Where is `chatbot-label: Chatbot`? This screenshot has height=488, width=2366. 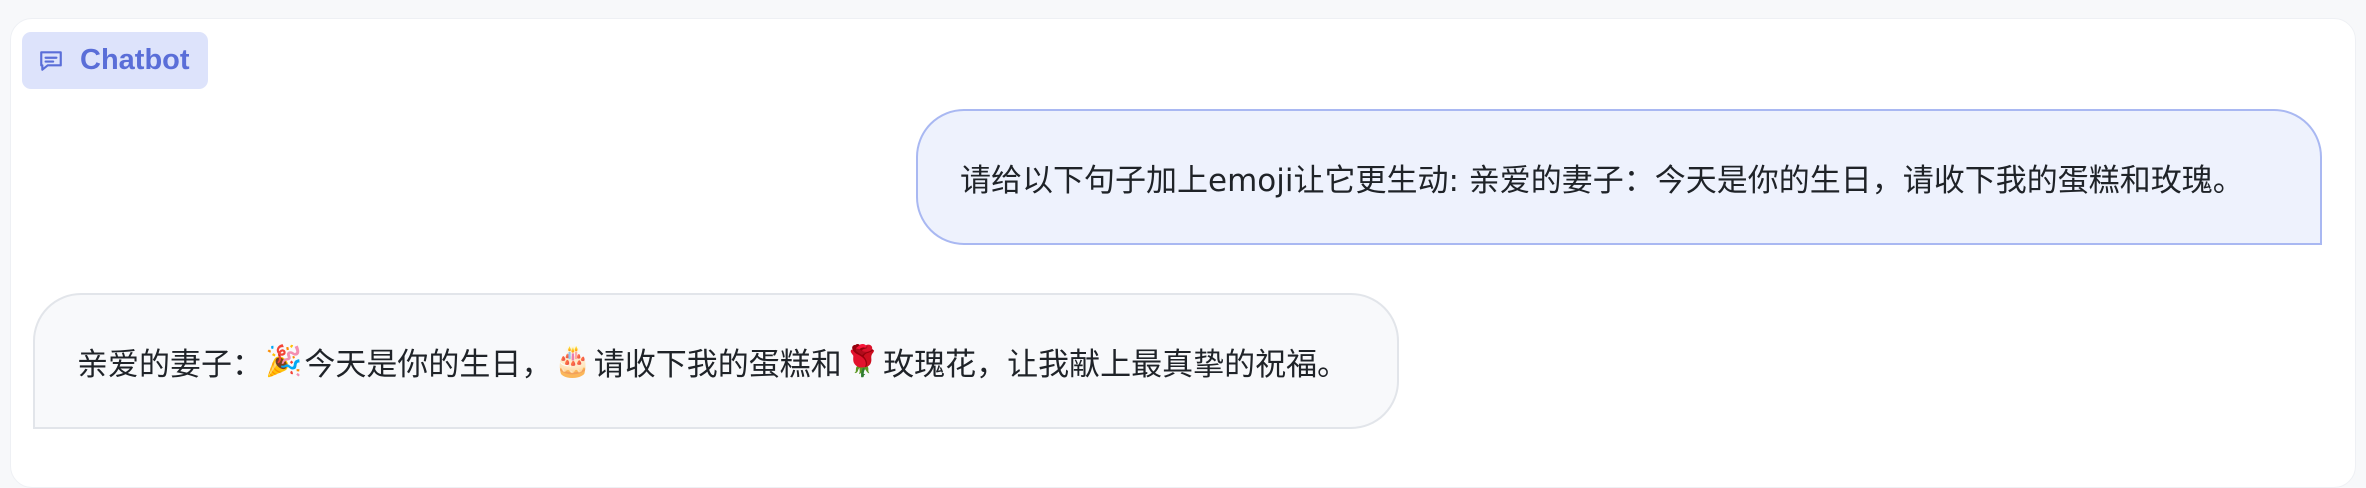
chatbot-label: Chatbot is located at coordinates (135, 60).